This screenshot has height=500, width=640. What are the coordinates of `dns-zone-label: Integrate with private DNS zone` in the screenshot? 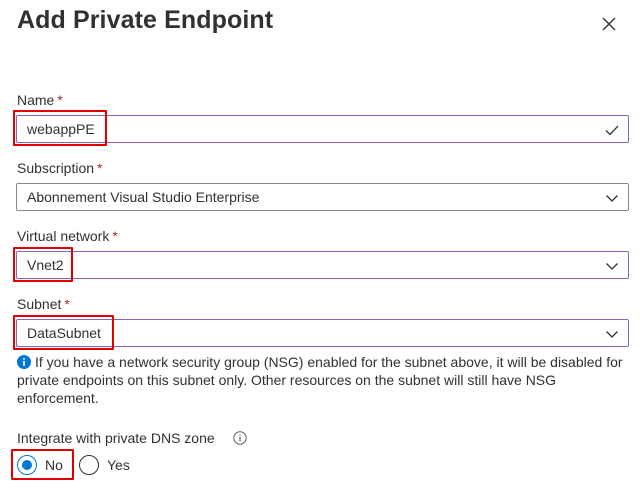 It's located at (116, 438).